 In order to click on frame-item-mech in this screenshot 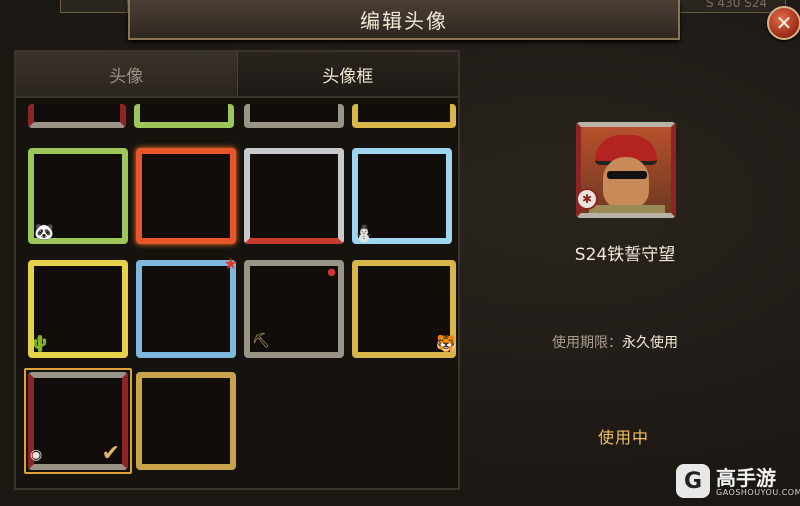, I will do `click(294, 196)`.